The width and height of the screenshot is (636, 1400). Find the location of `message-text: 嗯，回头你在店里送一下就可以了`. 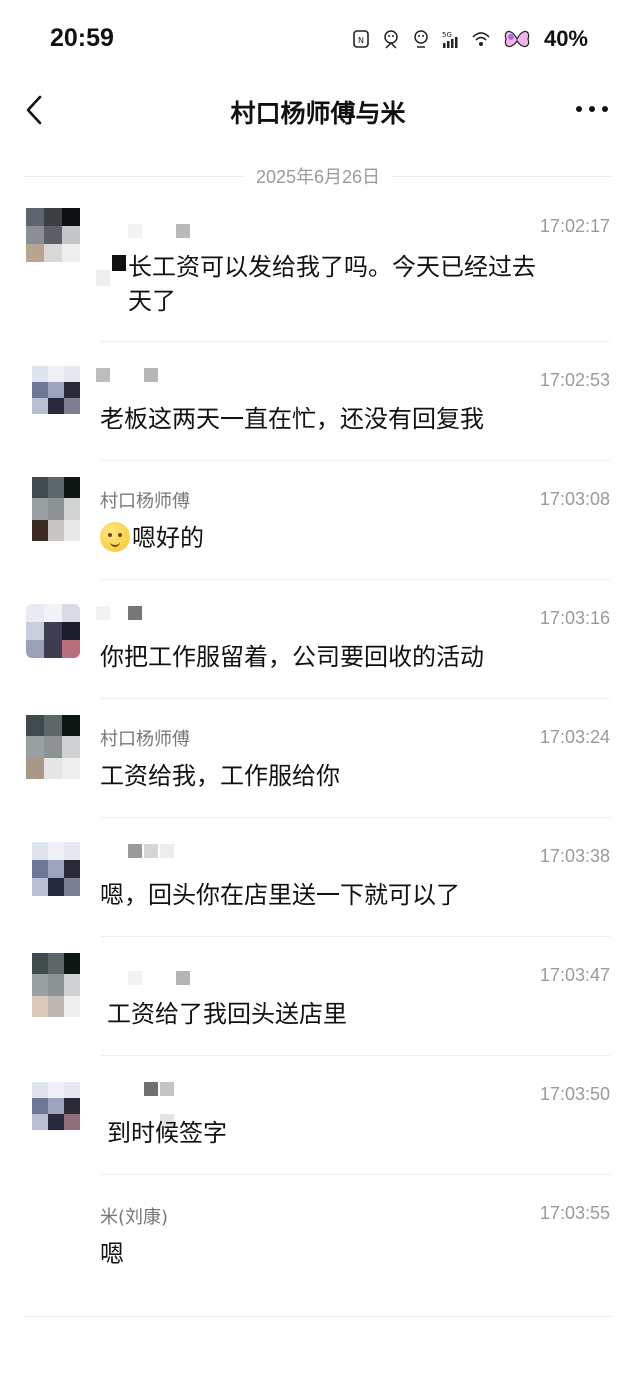

message-text: 嗯，回头你在店里送一下就可以了 is located at coordinates (280, 895).